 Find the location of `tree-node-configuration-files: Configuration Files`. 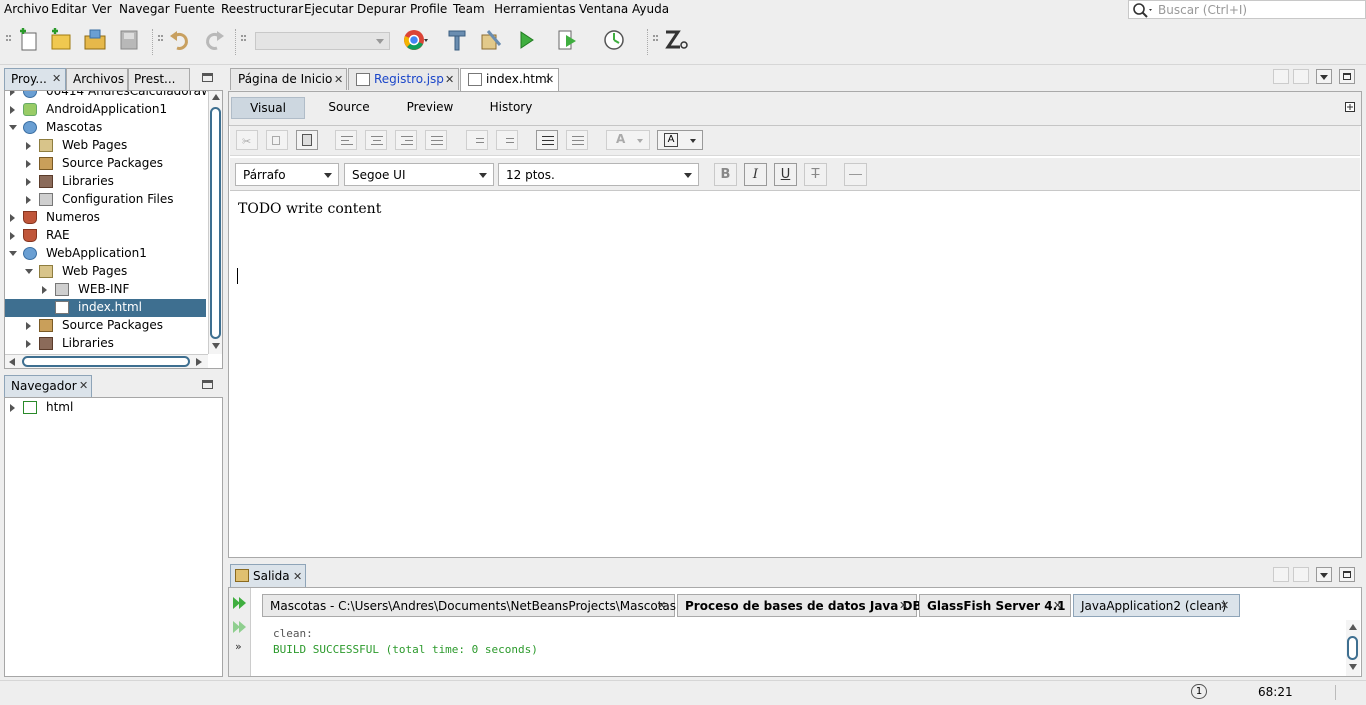

tree-node-configuration-files: Configuration Files is located at coordinates (105, 200).